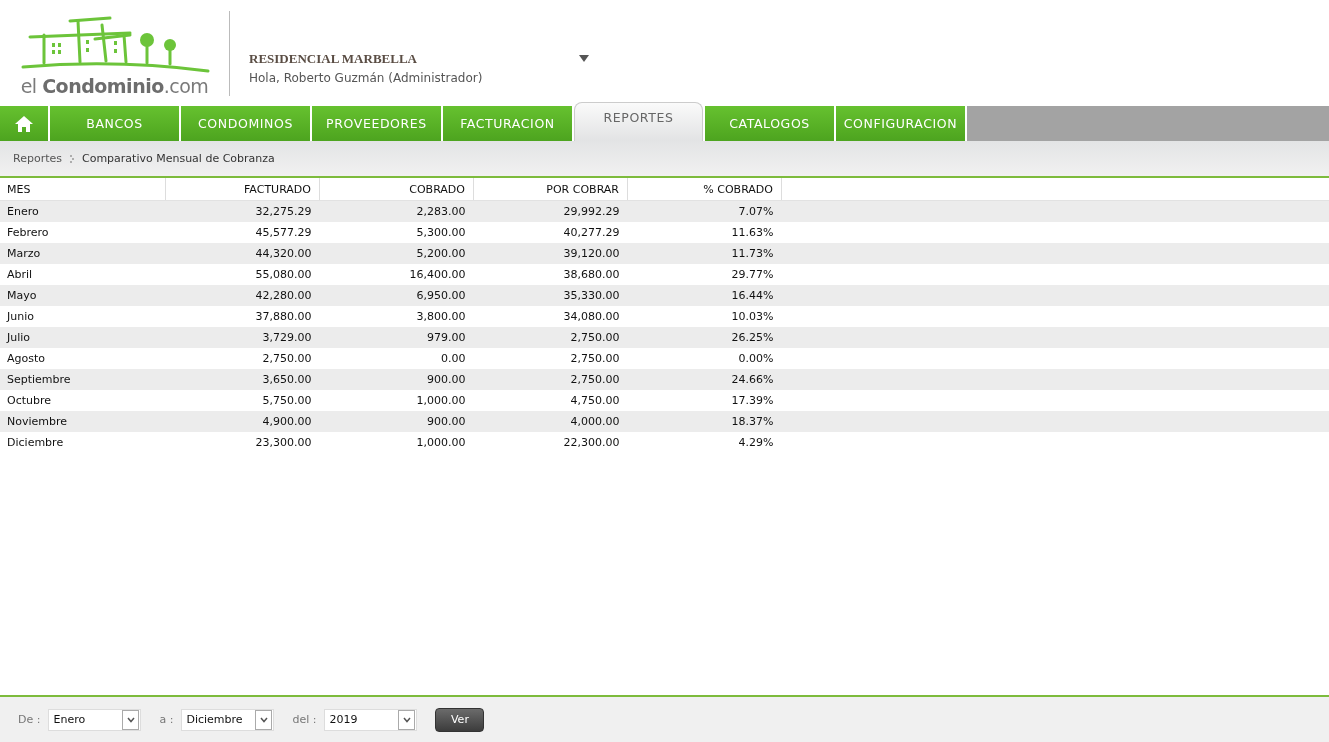 This screenshot has width=1329, height=742. I want to click on table-cell: 35,330.00, so click(550, 295).